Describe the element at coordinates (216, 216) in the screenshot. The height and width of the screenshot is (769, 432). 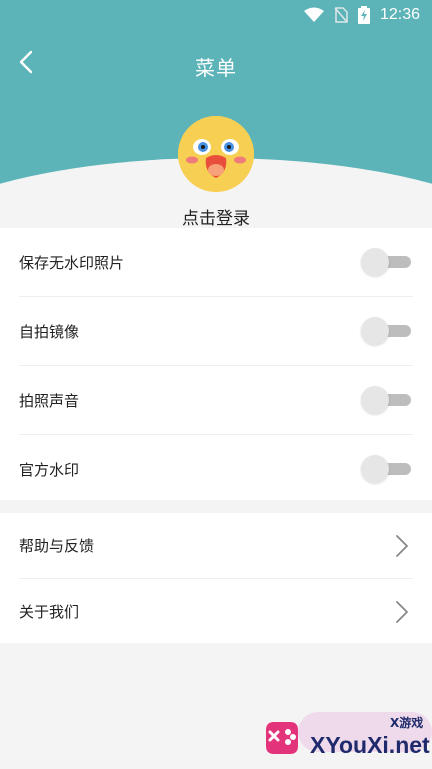
I see `login-label: 点击登录` at that location.